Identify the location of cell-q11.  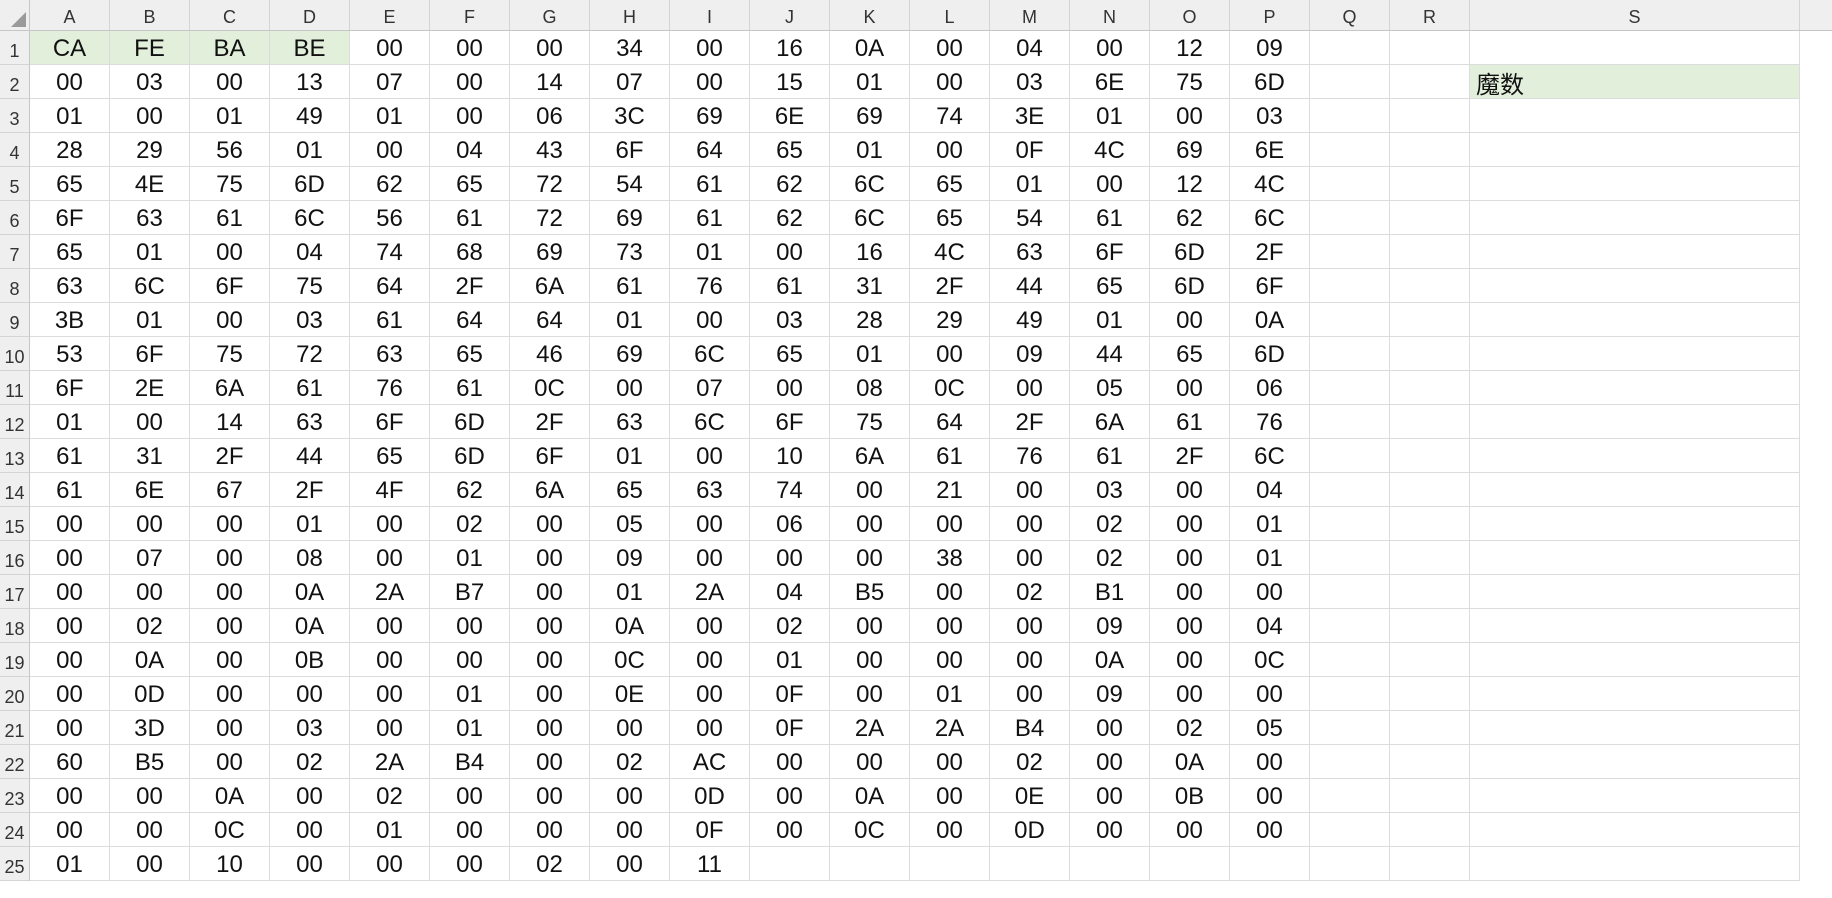
(1350, 388).